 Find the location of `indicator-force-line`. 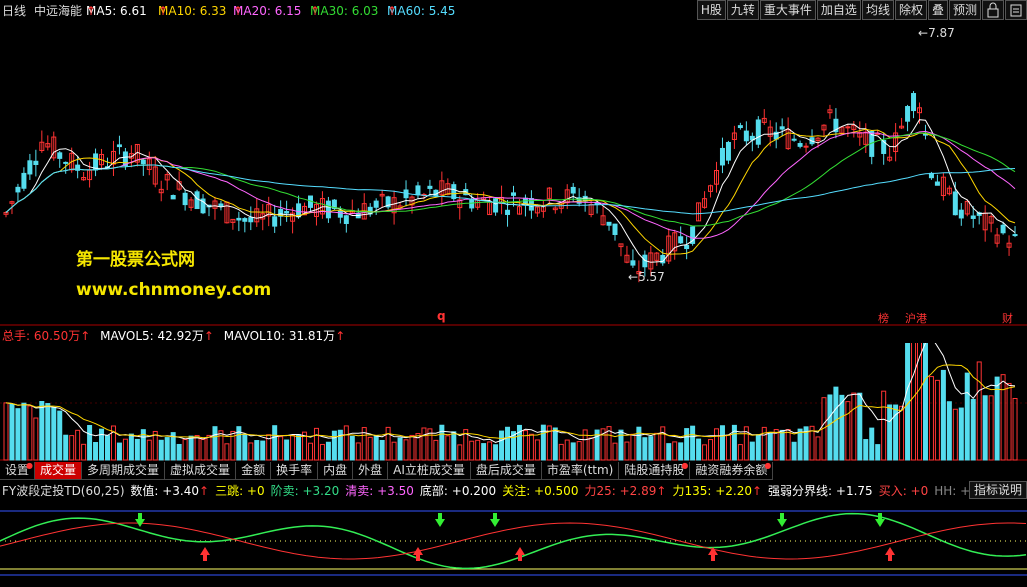

indicator-force-line is located at coordinates (513, 541).